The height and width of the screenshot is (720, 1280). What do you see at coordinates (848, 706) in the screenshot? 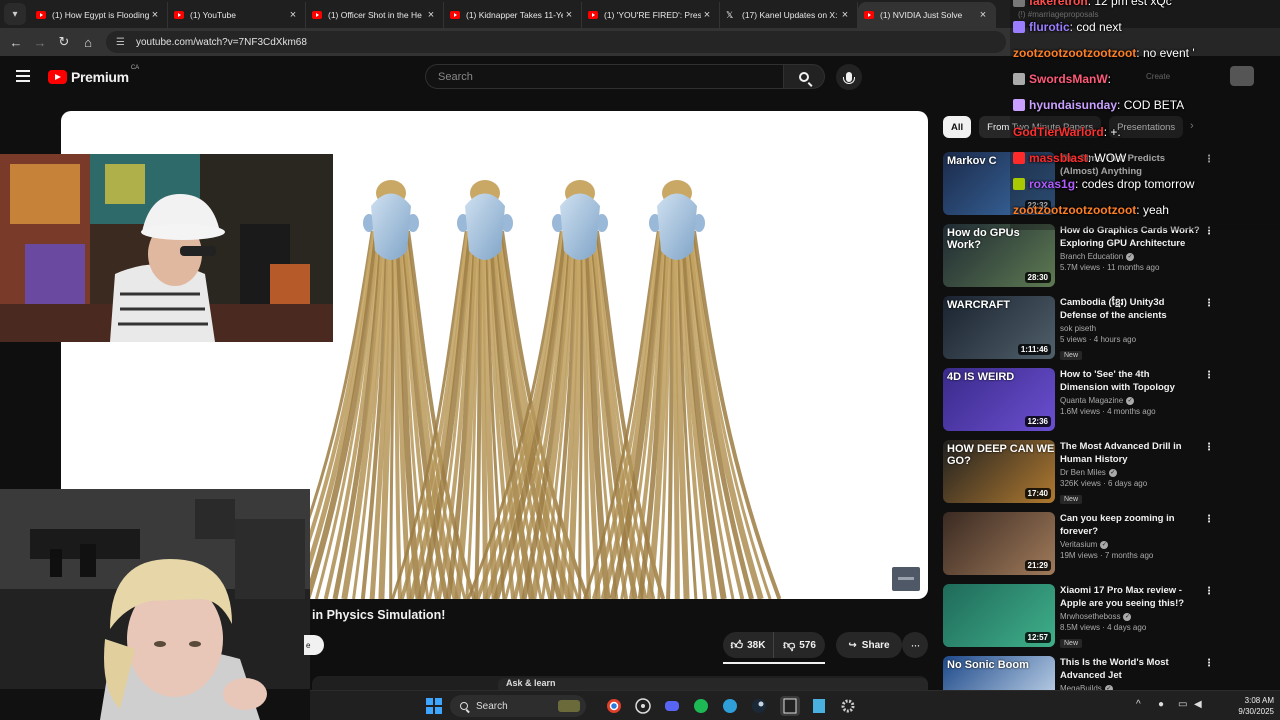
I see `settings-gear-icon` at bounding box center [848, 706].